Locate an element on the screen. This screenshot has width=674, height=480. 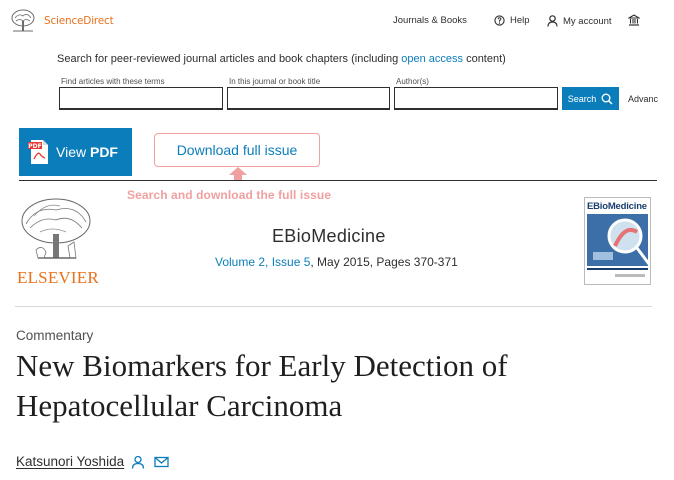
search-button: Search is located at coordinates (590, 98).